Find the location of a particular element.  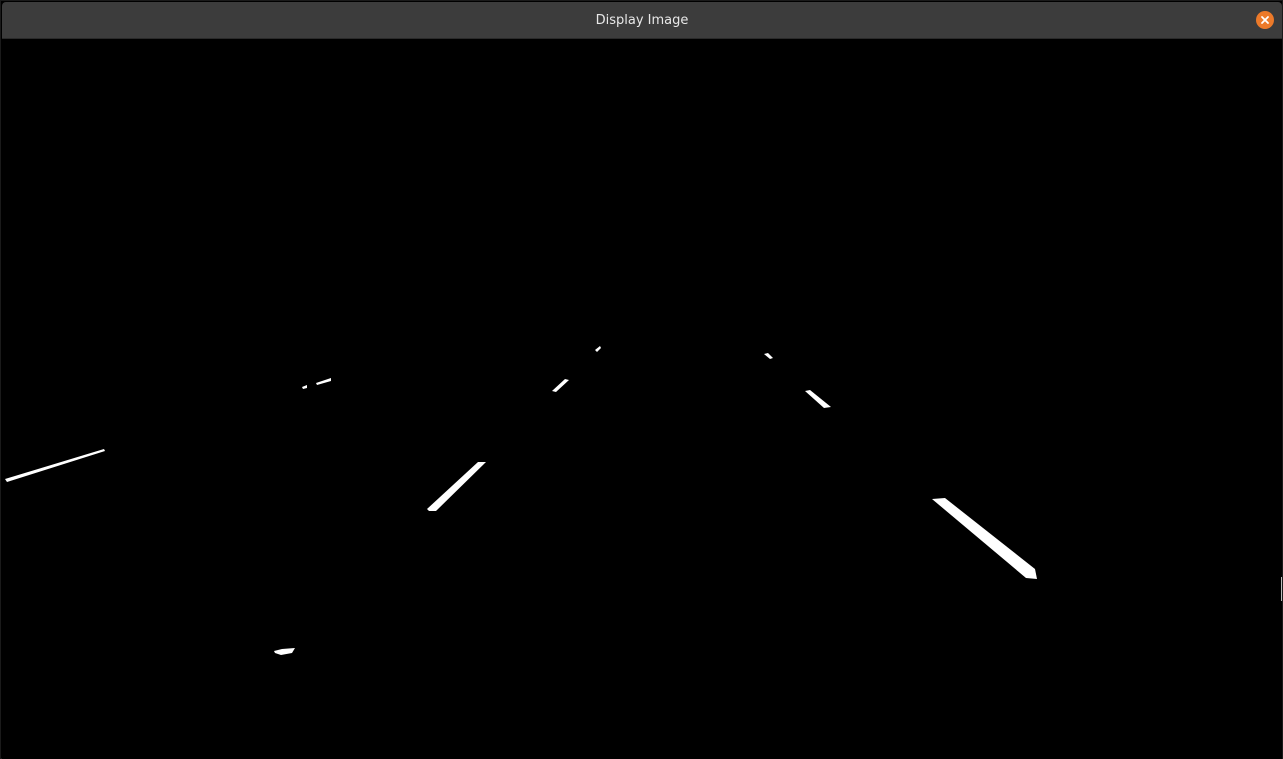

close-icon is located at coordinates (1265, 20).